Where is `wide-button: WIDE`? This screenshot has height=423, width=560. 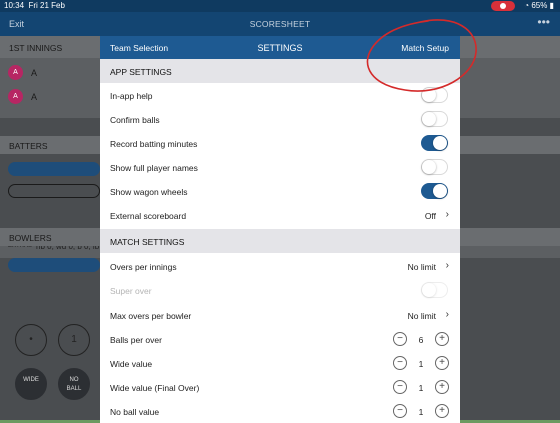
wide-button: WIDE is located at coordinates (31, 384).